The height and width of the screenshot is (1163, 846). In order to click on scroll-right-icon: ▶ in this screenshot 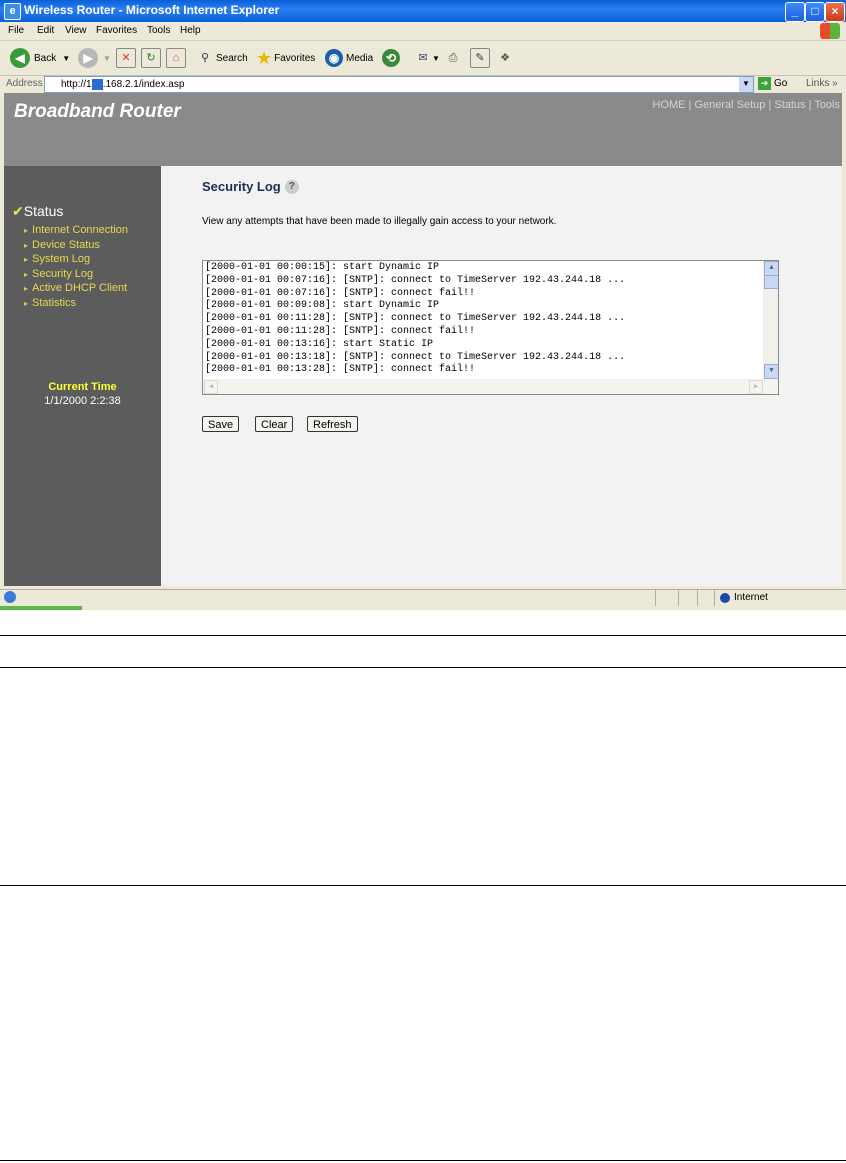, I will do `click(756, 387)`.